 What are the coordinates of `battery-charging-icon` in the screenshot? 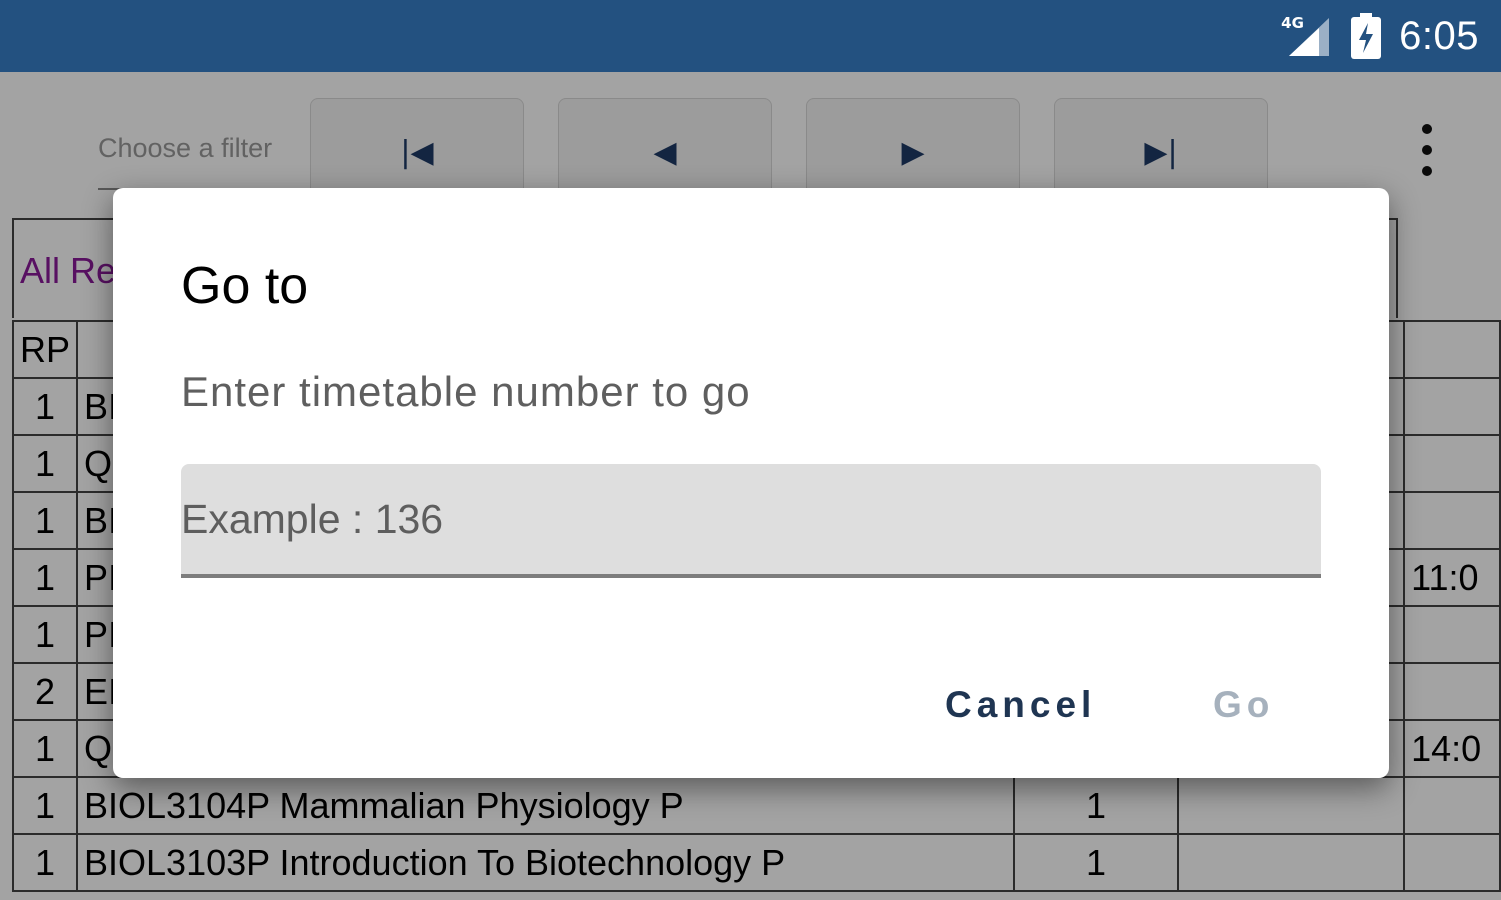 It's located at (1366, 36).